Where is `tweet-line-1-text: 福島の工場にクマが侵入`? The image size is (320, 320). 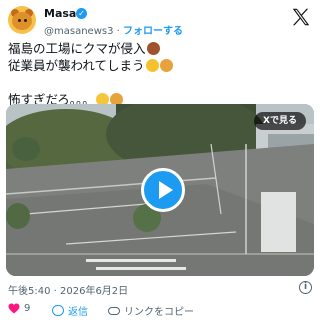 tweet-line-1-text: 福島の工場にクマが侵入 is located at coordinates (77, 48).